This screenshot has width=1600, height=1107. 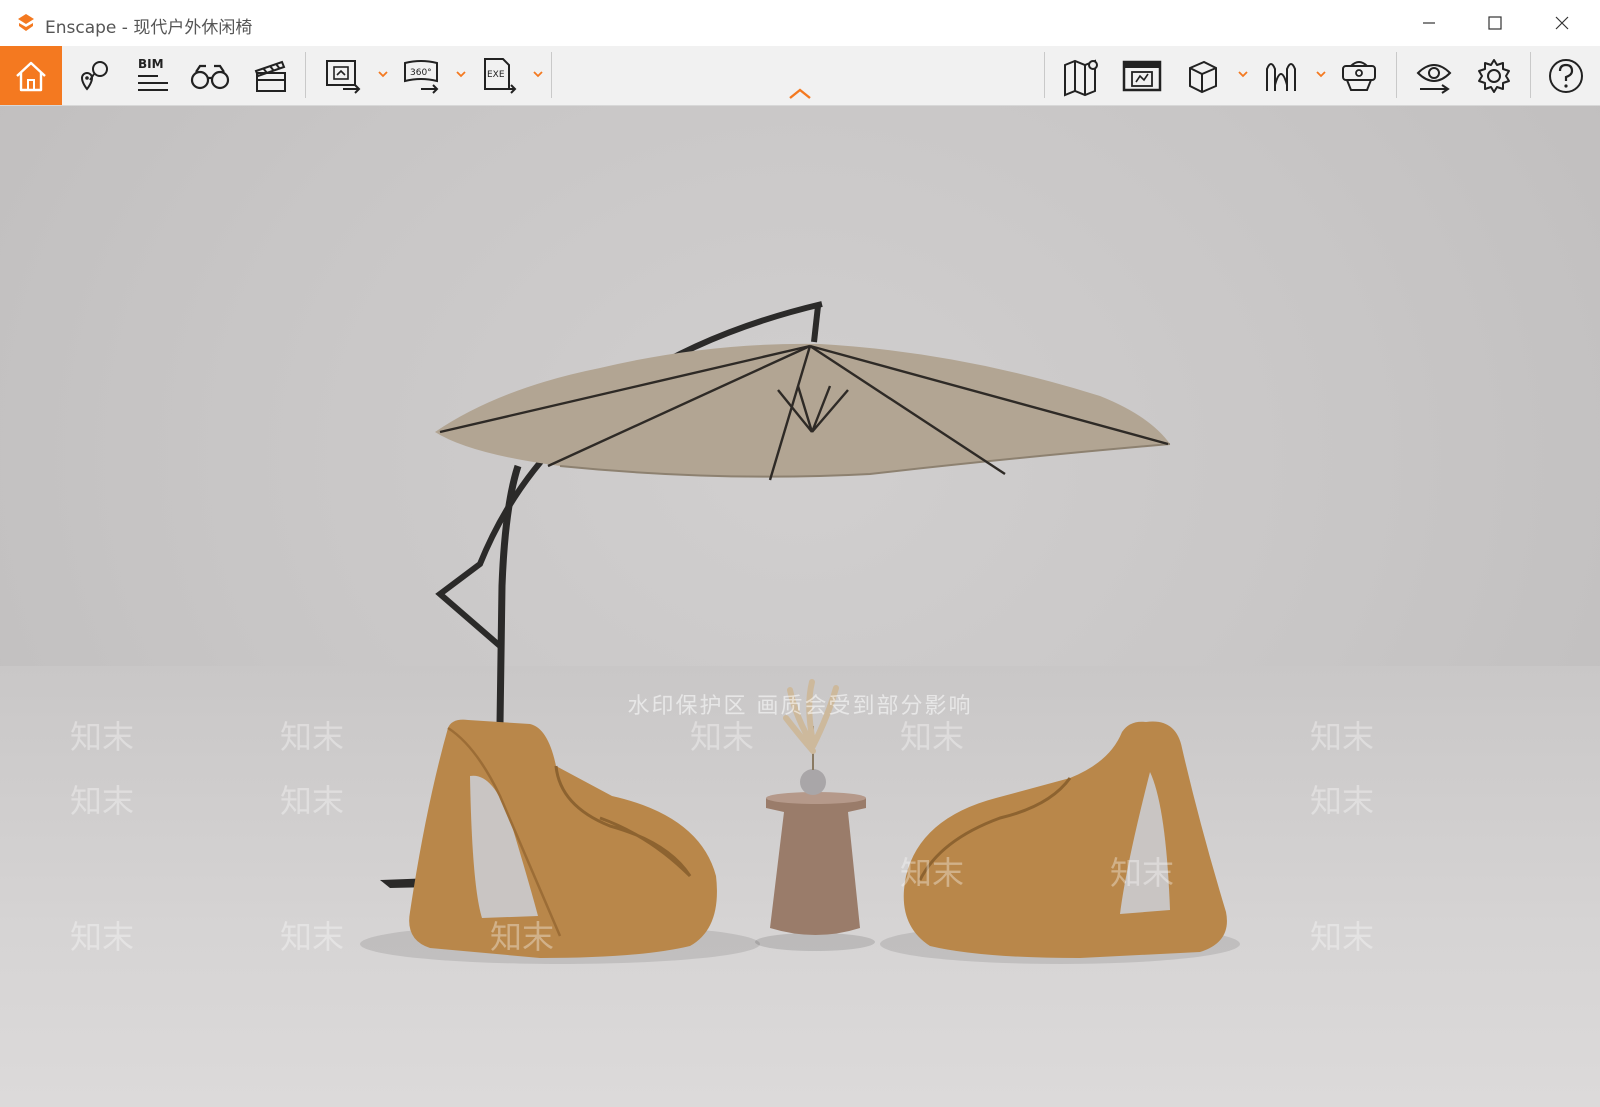 What do you see at coordinates (563, 838) in the screenshot?
I see `left-rattan-chair` at bounding box center [563, 838].